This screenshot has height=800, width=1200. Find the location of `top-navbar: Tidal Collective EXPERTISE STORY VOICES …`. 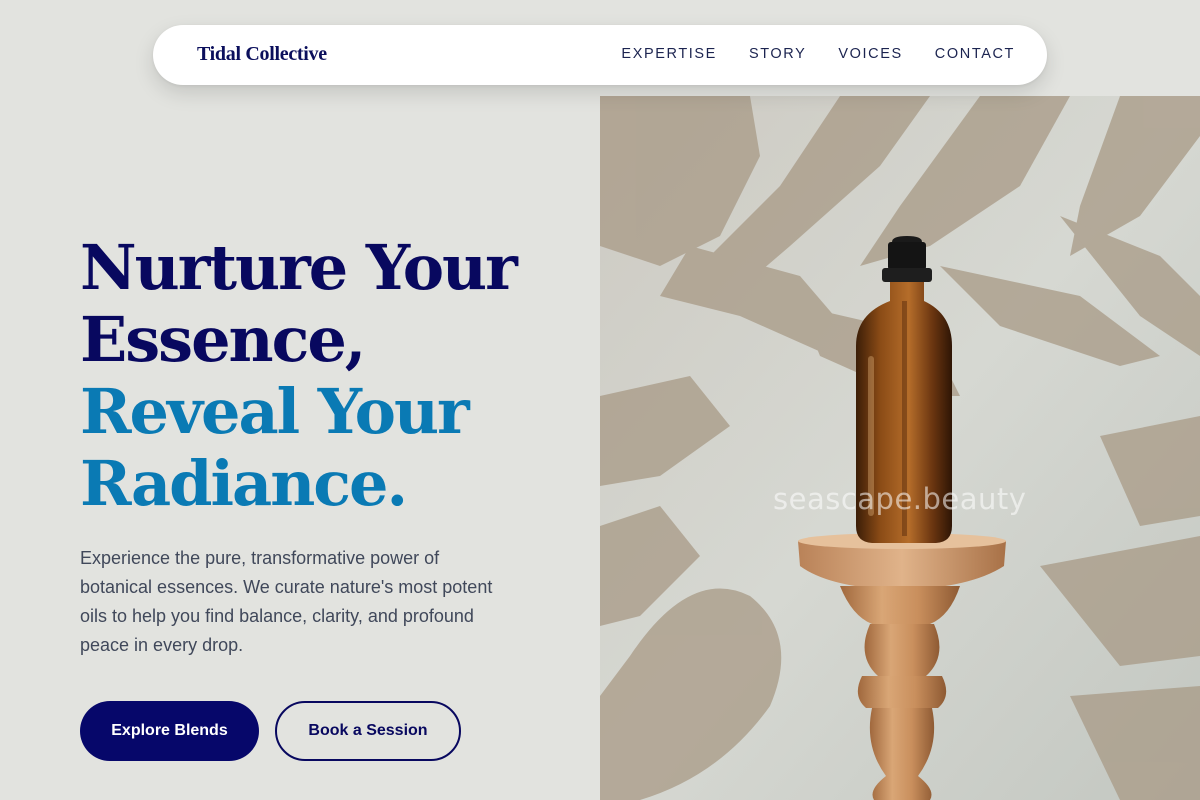

top-navbar: Tidal Collective EXPERTISE STORY VOICES … is located at coordinates (600, 55).